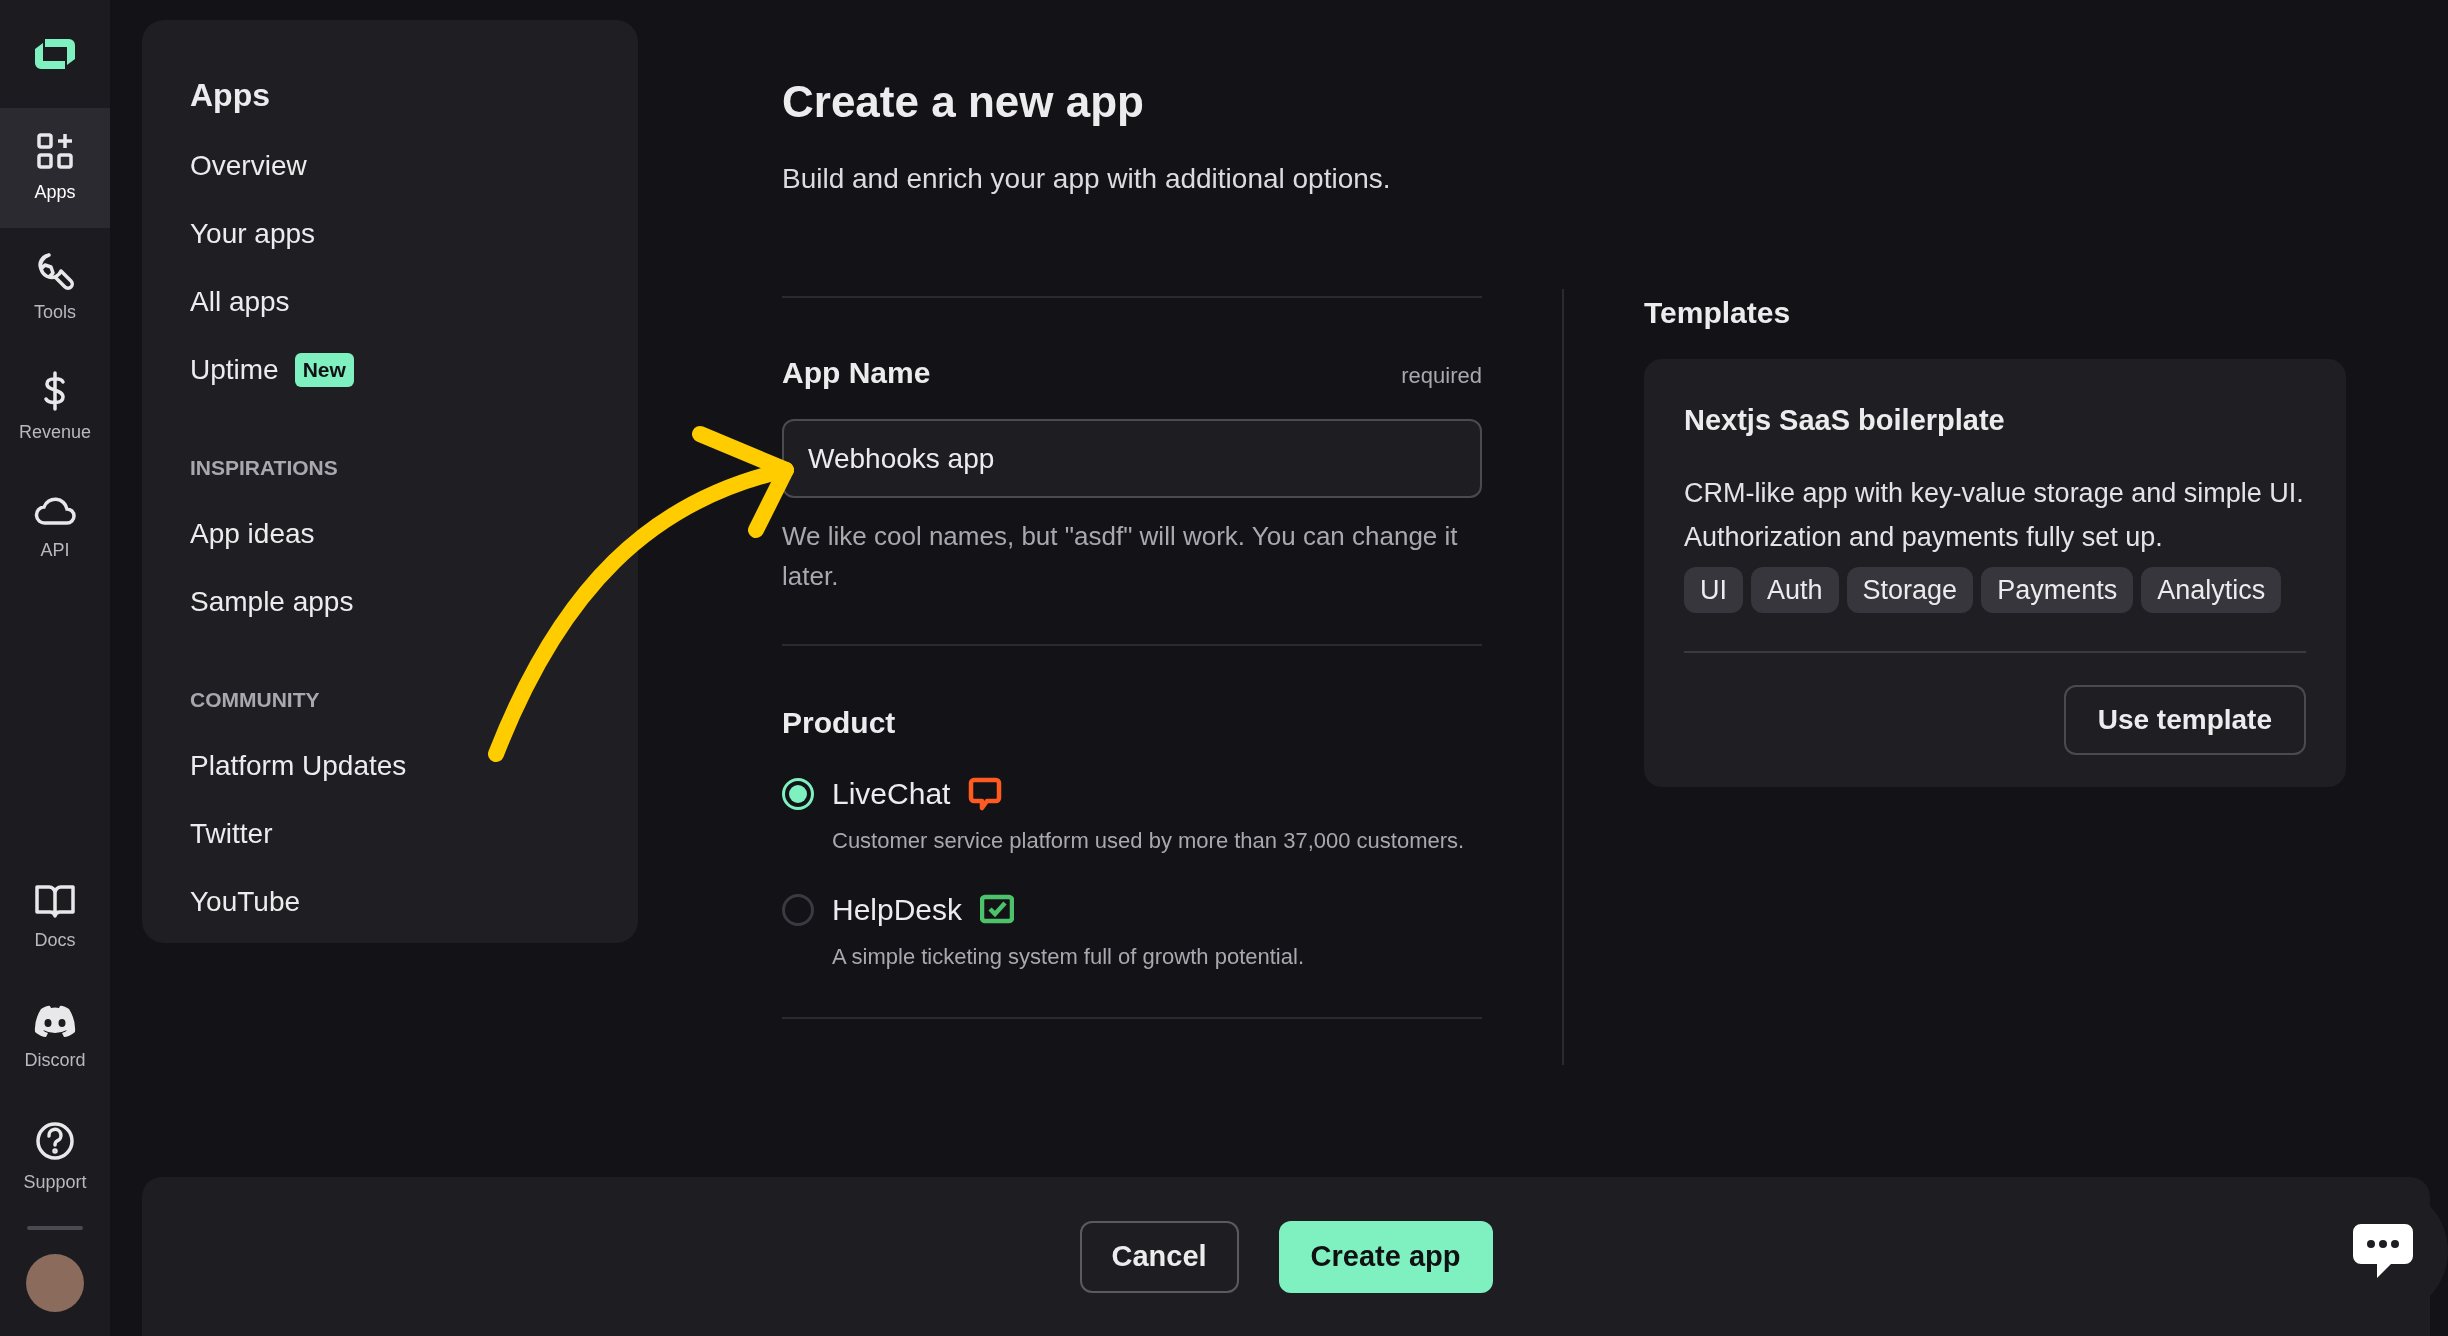  I want to click on help-icon, so click(55, 1140).